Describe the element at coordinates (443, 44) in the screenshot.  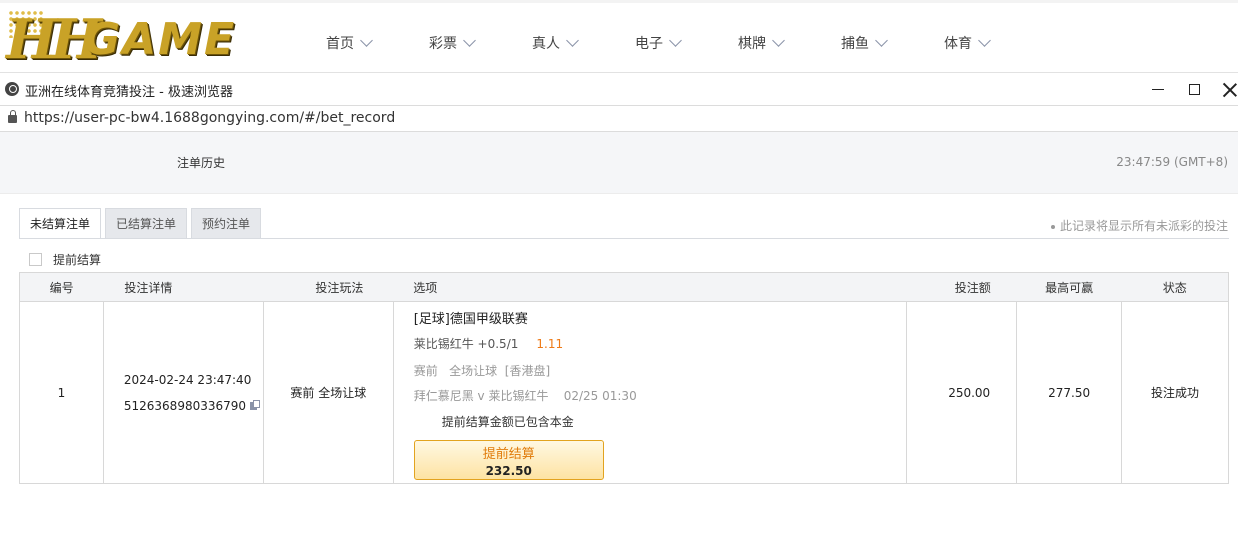
I see `nav-label: 彩票` at that location.